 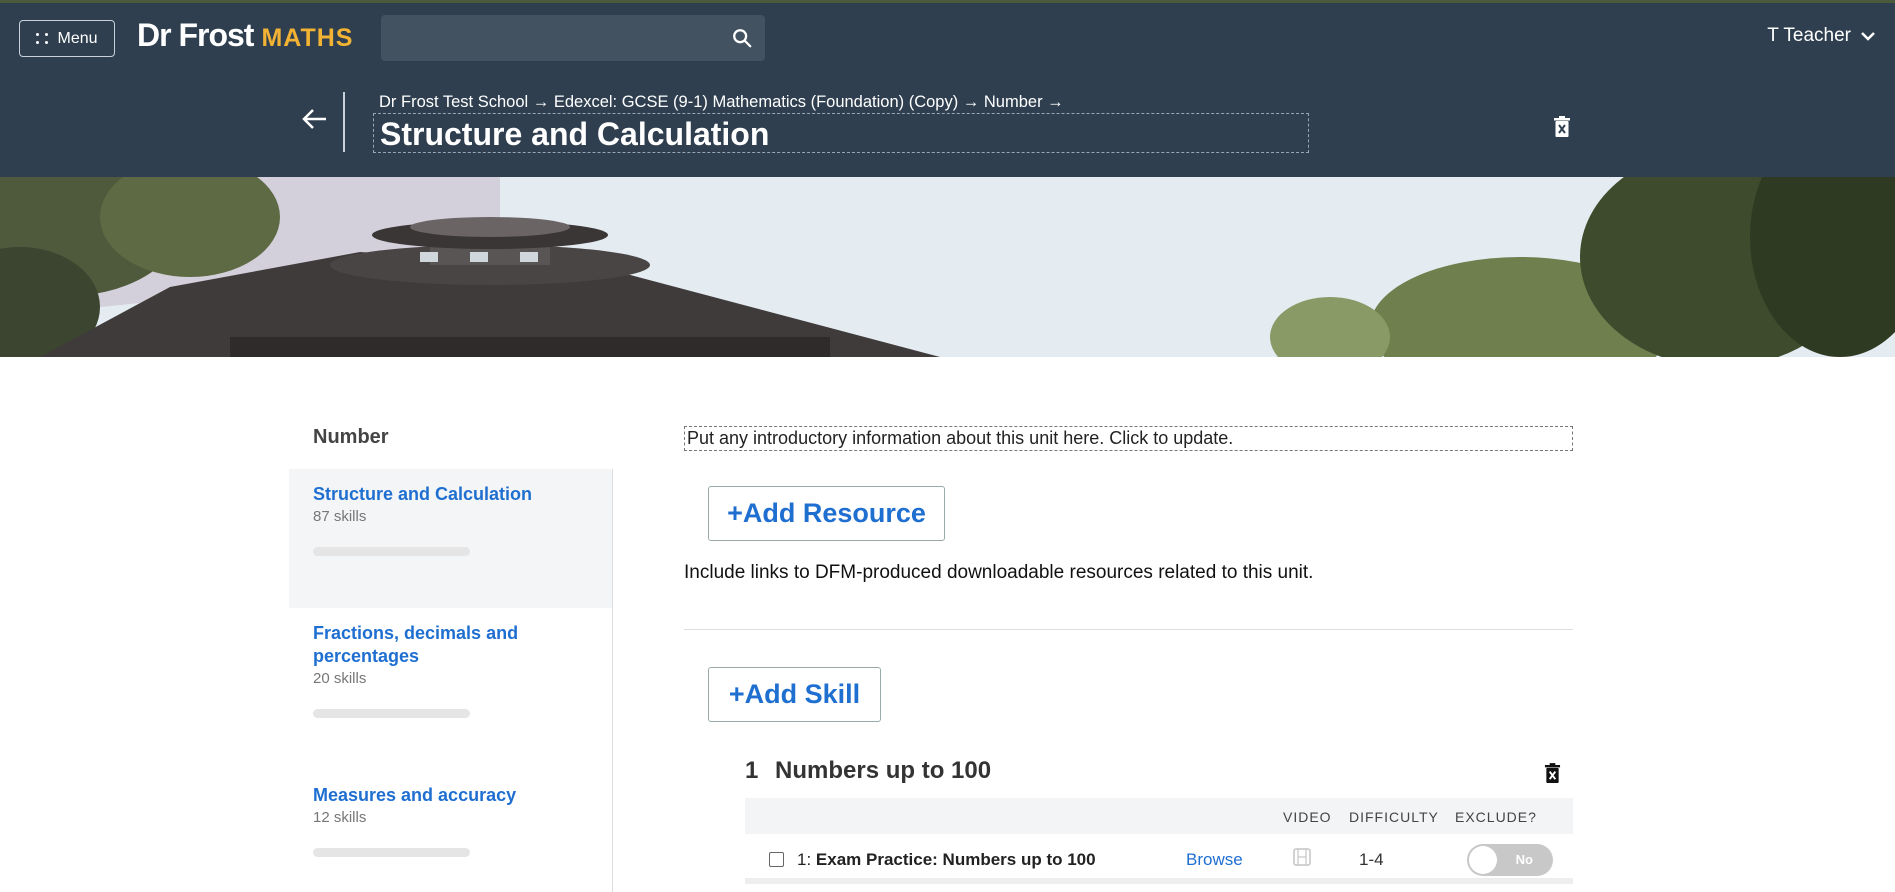 What do you see at coordinates (1562, 127) in the screenshot?
I see `delete-unit-icon` at bounding box center [1562, 127].